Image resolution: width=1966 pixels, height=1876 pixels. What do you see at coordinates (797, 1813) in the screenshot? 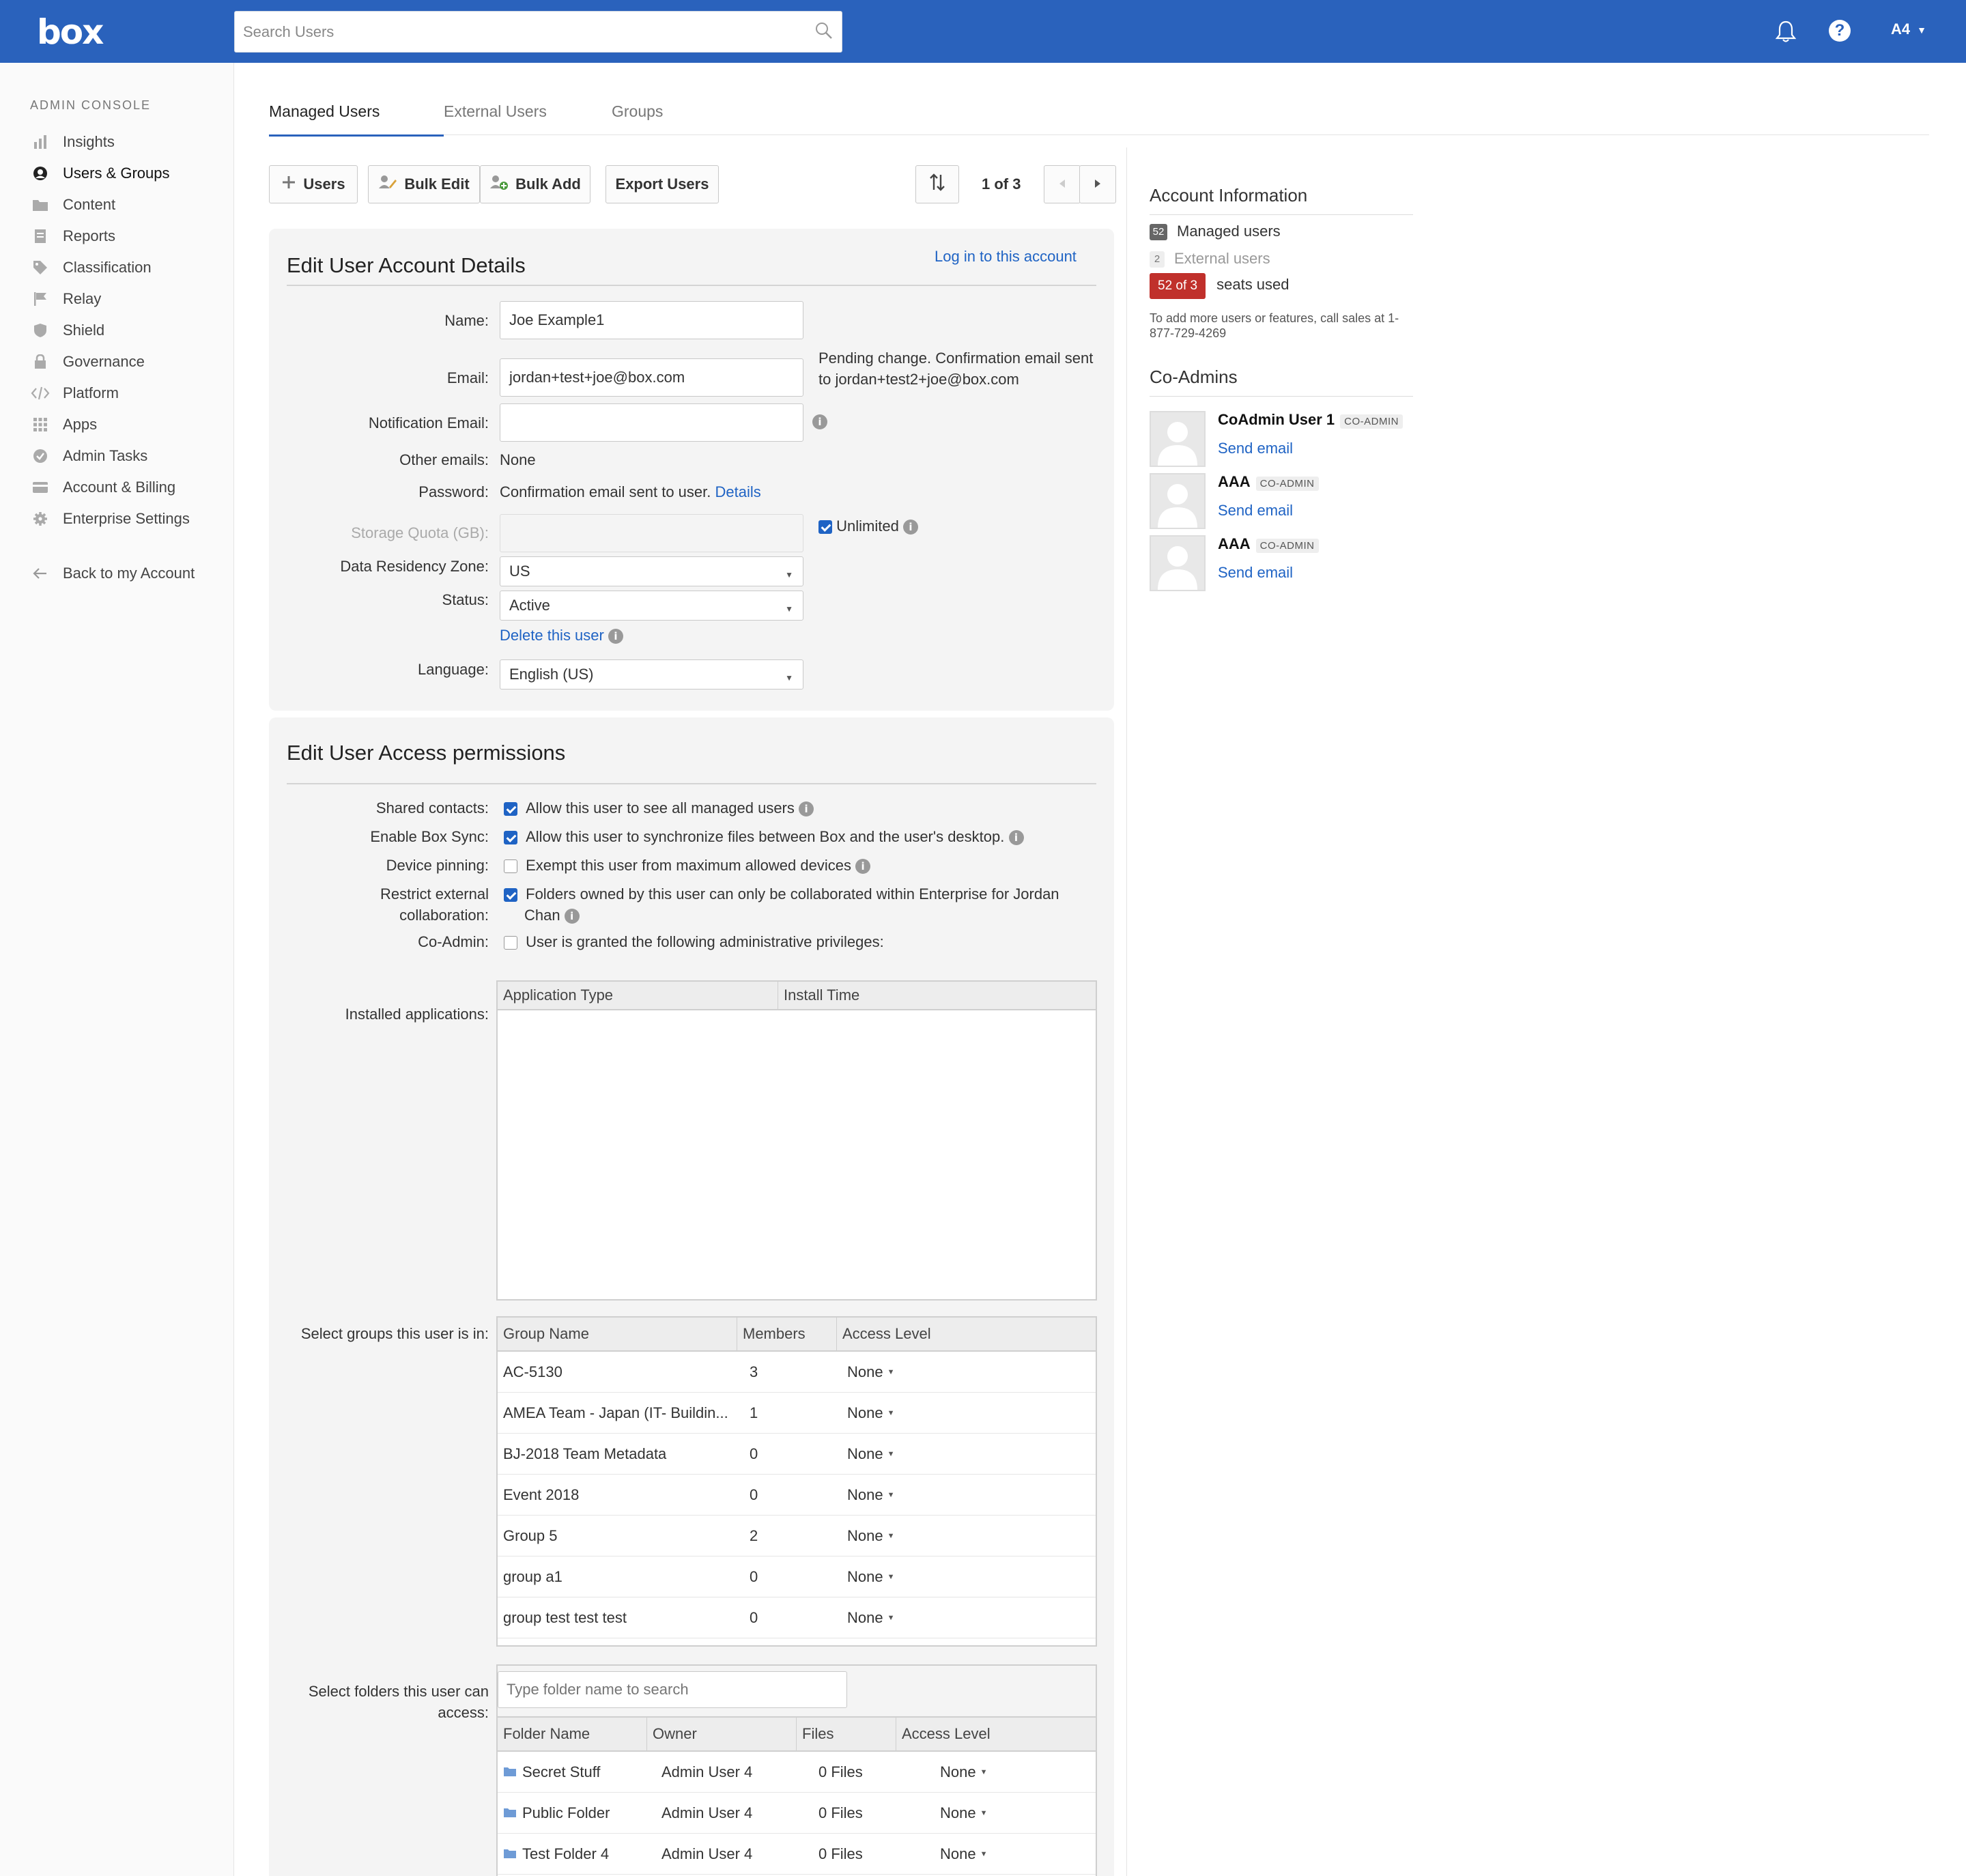
I see `table-row: Public Folder Admin User 4 0 Files None ▼` at bounding box center [797, 1813].